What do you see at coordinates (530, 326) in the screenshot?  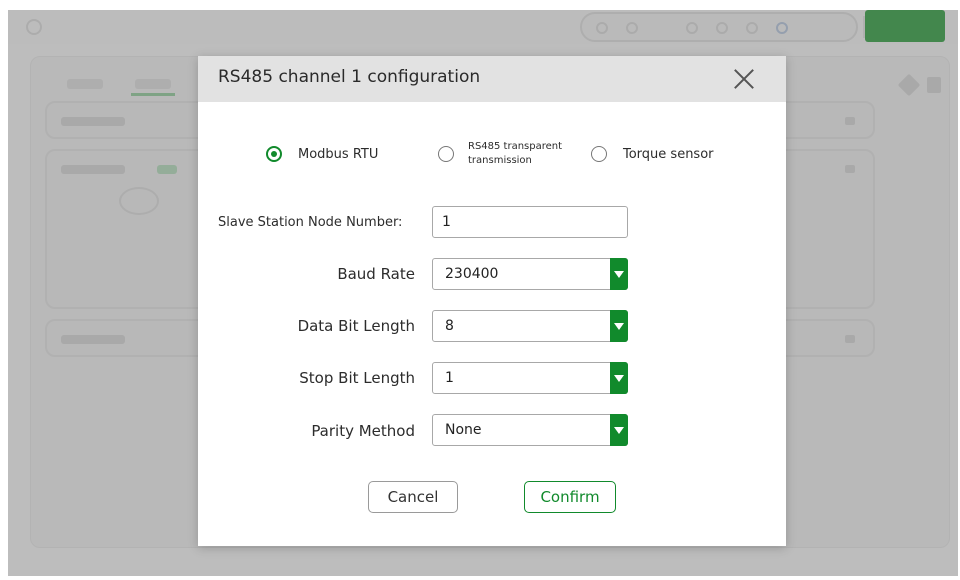 I see `data-bit-select: 8` at bounding box center [530, 326].